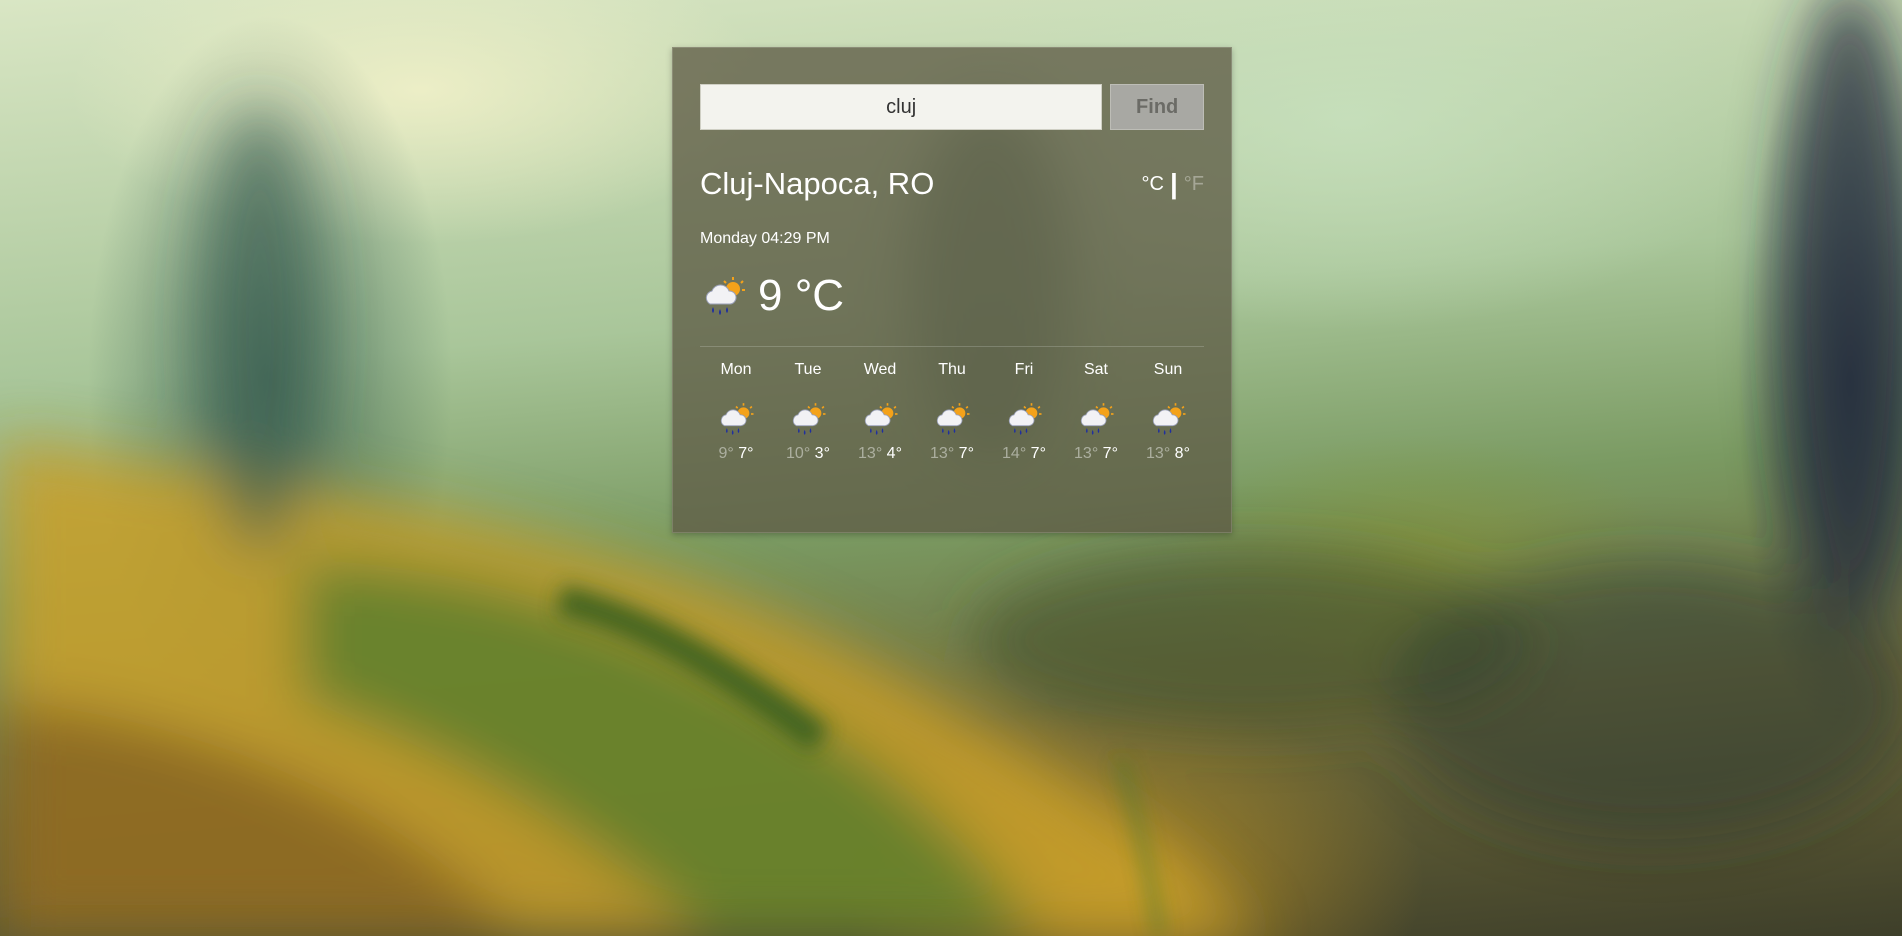  I want to click on fahrenheit-toggle: °F, so click(1194, 184).